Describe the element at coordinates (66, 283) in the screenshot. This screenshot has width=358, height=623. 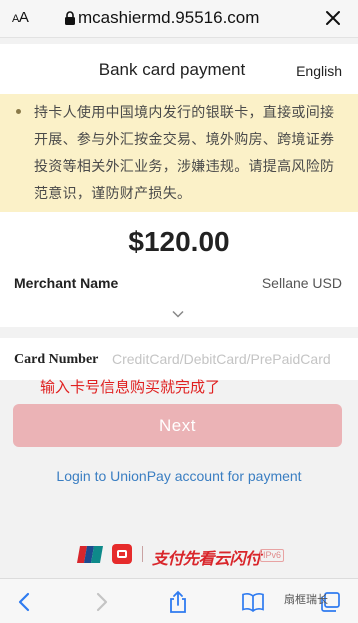
I see `merchant-label: Merchant Name` at that location.